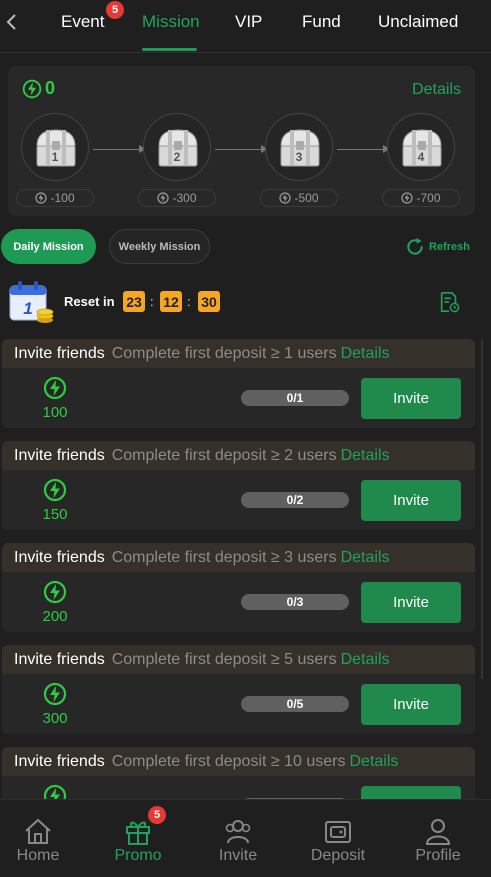  What do you see at coordinates (224, 455) in the screenshot?
I see `mission-description: Complete first deposit ≥ 2 users` at bounding box center [224, 455].